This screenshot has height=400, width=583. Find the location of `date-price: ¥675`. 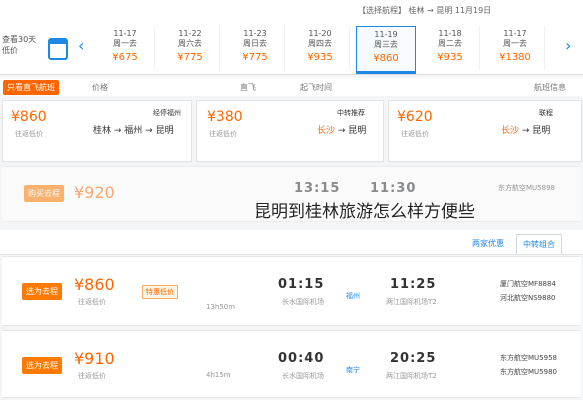

date-price: ¥675 is located at coordinates (125, 57).